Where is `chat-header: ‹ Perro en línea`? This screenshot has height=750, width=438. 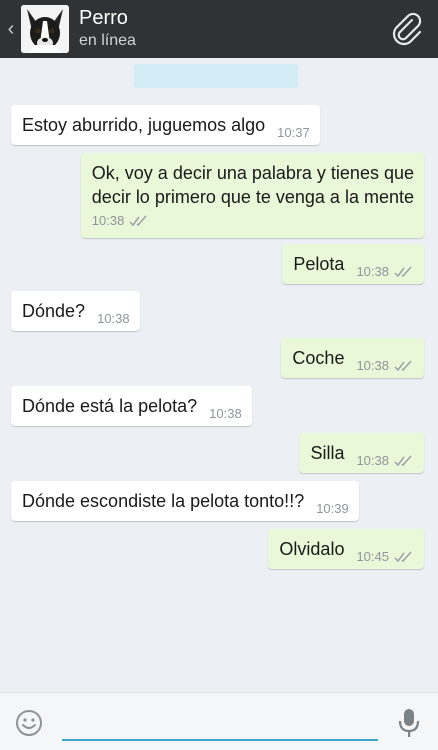
chat-header: ‹ Perro en línea is located at coordinates (219, 29).